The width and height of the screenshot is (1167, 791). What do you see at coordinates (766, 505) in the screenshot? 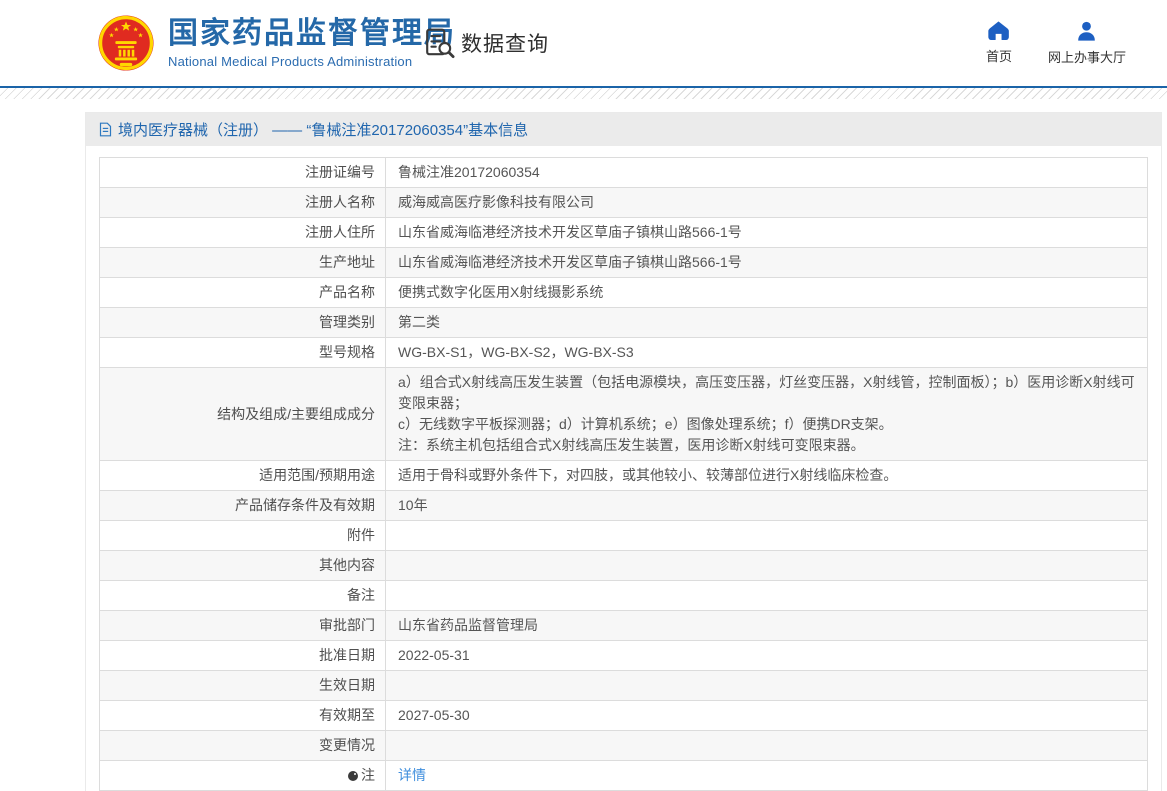
I see `row-value: 10年` at bounding box center [766, 505].